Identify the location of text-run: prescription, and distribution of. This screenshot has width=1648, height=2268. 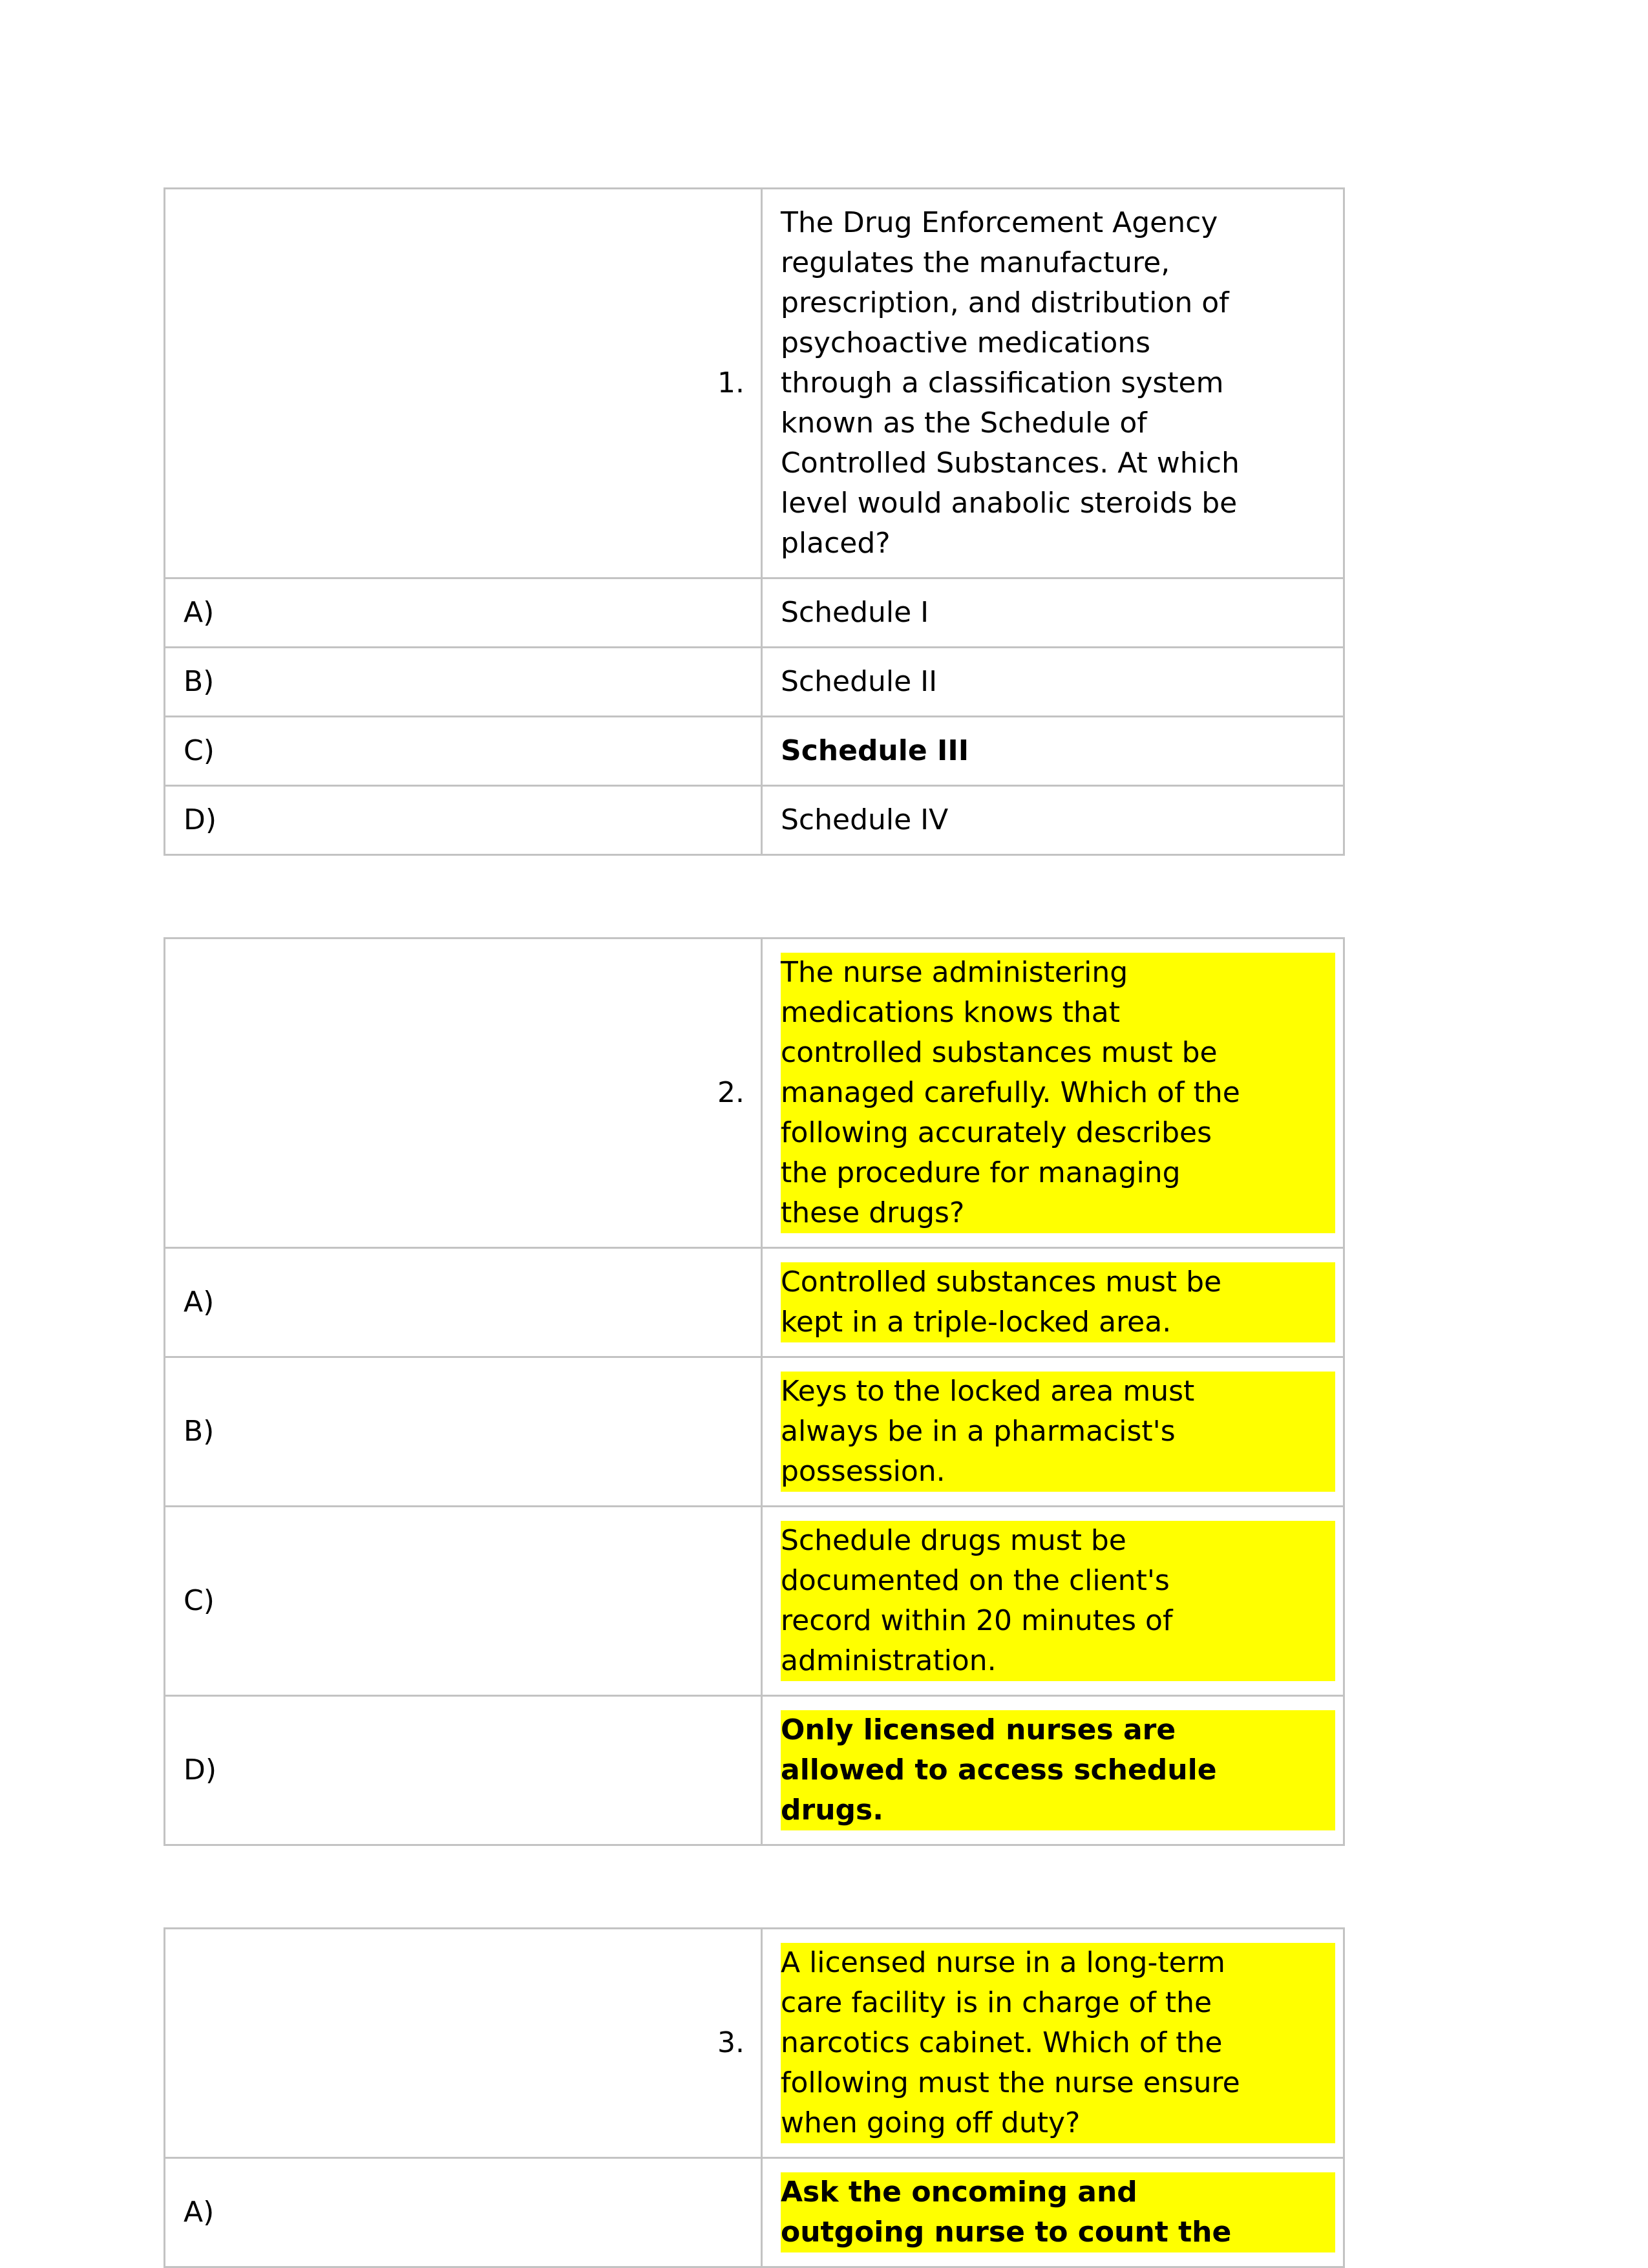
(1005, 302).